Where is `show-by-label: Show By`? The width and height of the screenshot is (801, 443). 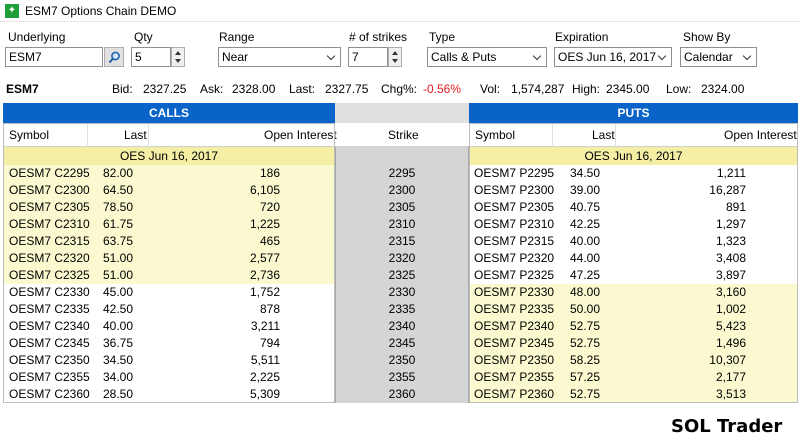
show-by-label: Show By is located at coordinates (707, 37).